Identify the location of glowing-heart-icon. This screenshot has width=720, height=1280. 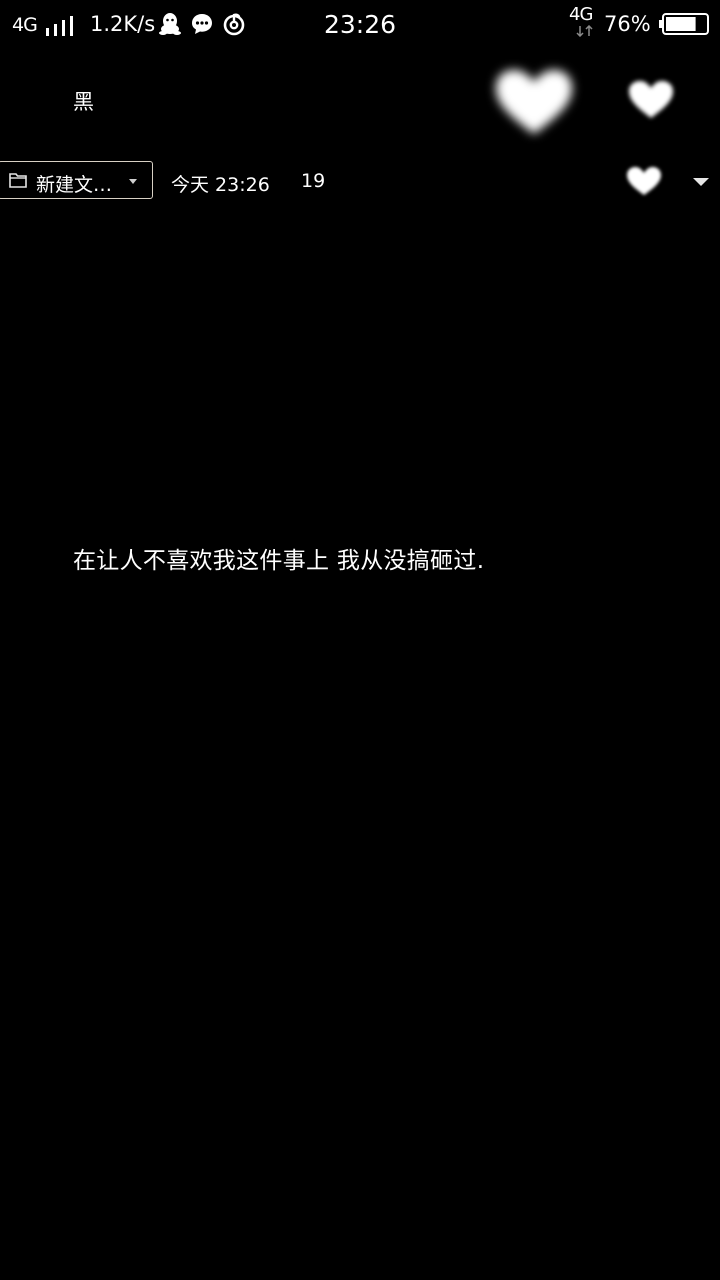
(534, 102).